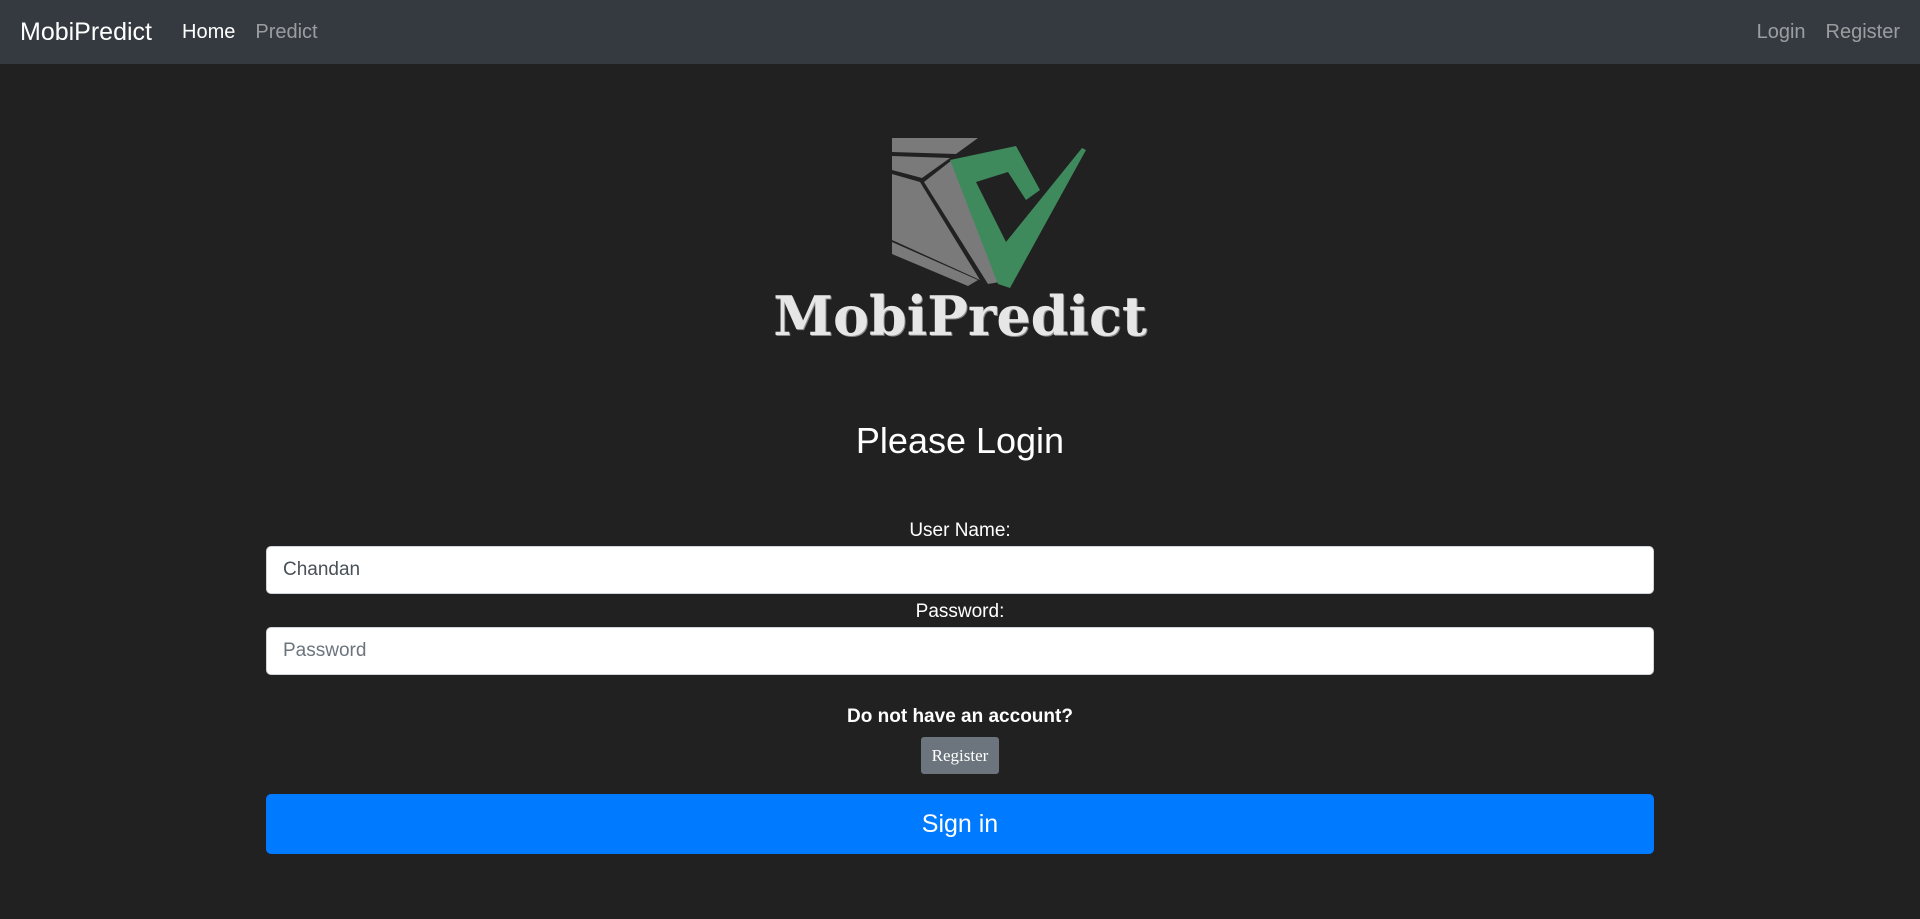 This screenshot has width=1920, height=919. I want to click on logo-text: MobiPredict, so click(960, 316).